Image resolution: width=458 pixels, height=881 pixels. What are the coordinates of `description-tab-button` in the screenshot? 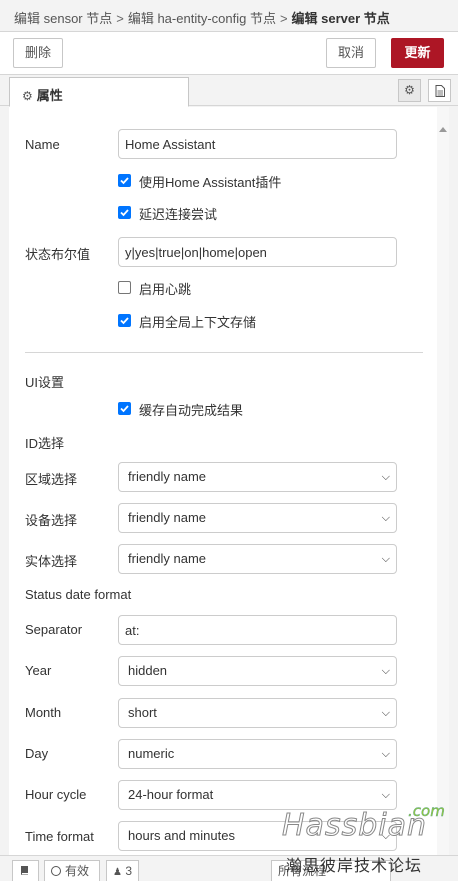 It's located at (439, 90).